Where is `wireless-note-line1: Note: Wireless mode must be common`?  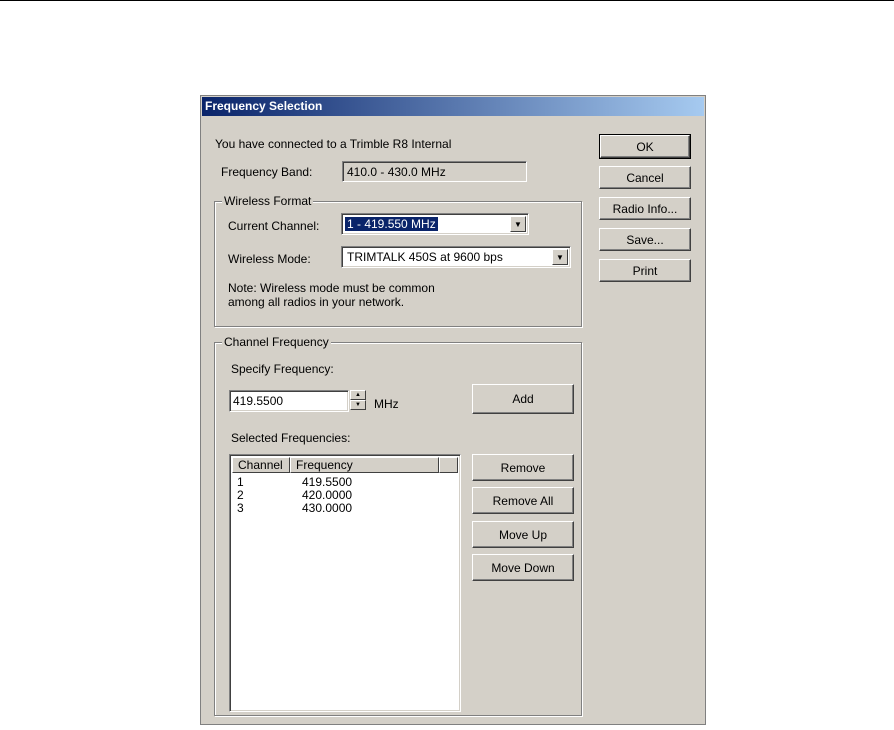
wireless-note-line1: Note: Wireless mode must be common is located at coordinates (331, 288).